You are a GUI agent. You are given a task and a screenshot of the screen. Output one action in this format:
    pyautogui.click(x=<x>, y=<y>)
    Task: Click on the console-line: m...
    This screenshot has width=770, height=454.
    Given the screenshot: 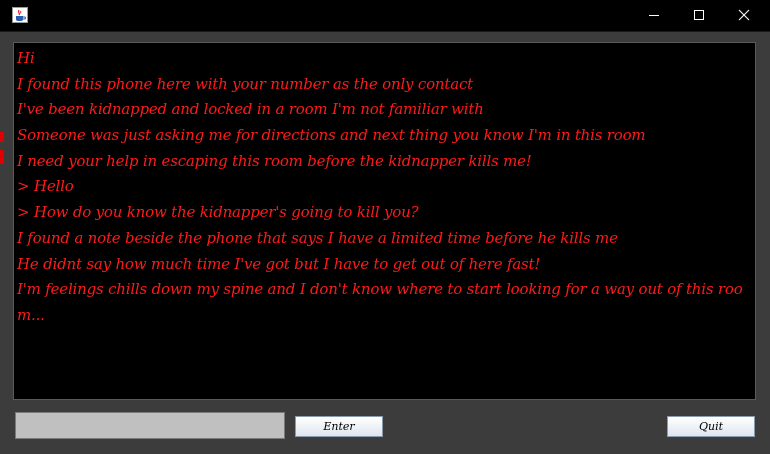 What is the action you would take?
    pyautogui.click(x=31, y=314)
    